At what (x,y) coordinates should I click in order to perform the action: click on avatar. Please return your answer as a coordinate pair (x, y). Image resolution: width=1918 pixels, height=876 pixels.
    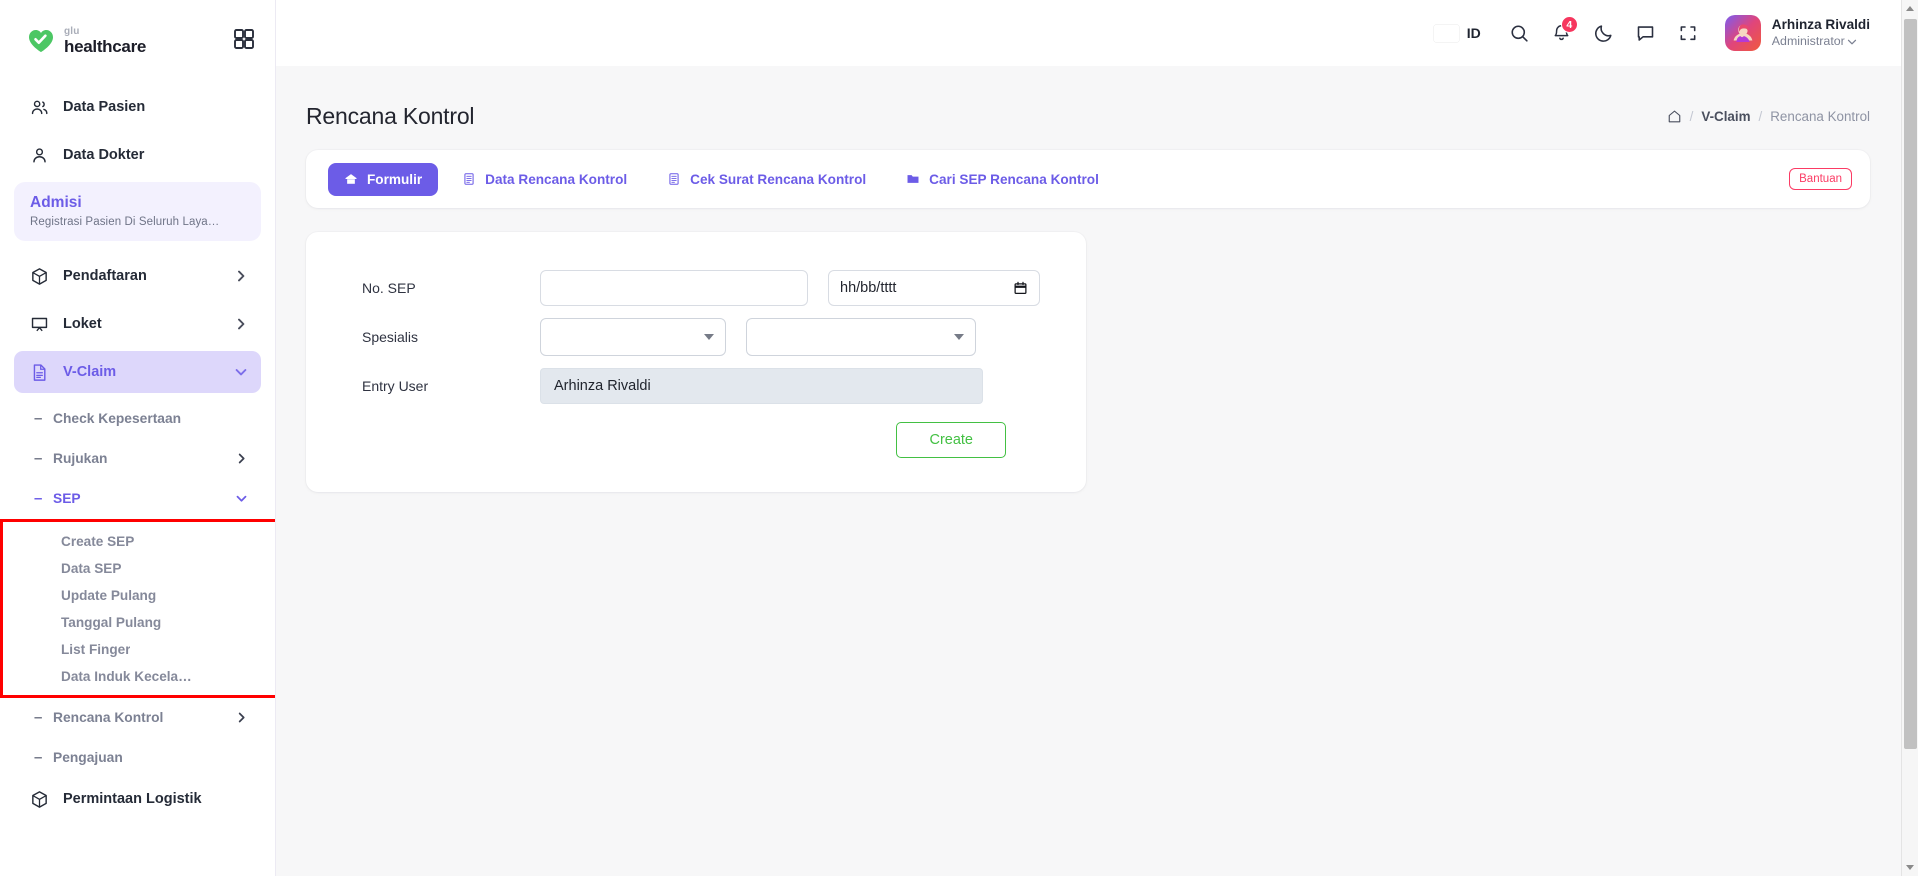
    Looking at the image, I should click on (1742, 33).